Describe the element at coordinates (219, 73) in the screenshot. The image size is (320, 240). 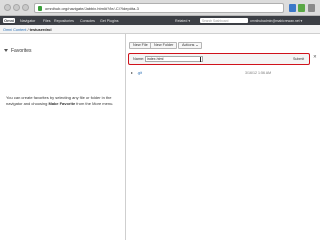
I see `table-row: .git 3/16/12 1:56 AM` at that location.